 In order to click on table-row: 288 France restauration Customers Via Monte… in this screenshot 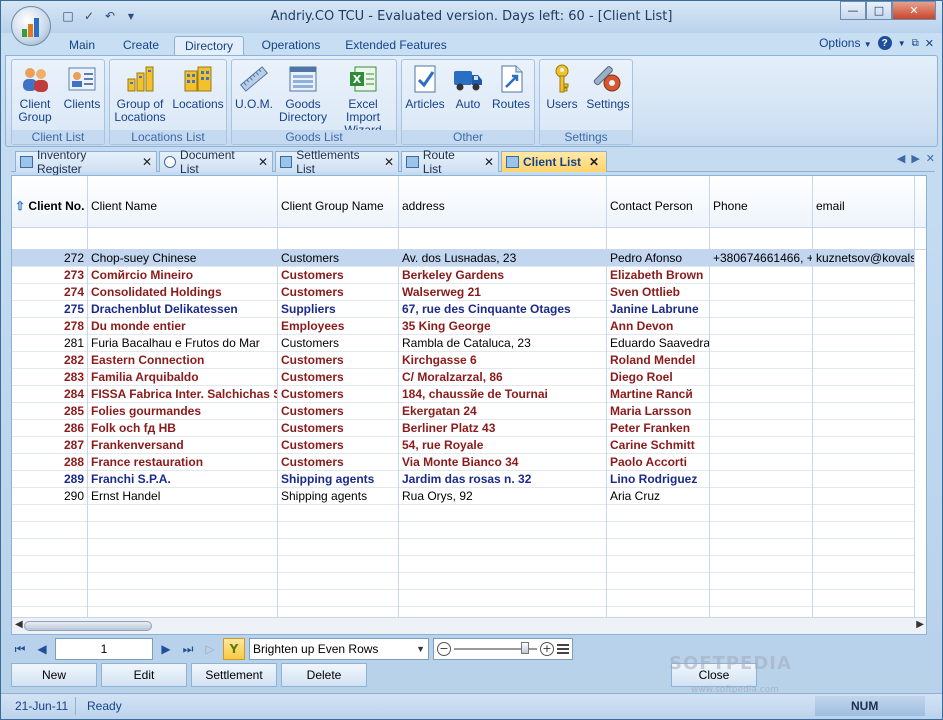, I will do `click(463, 462)`.